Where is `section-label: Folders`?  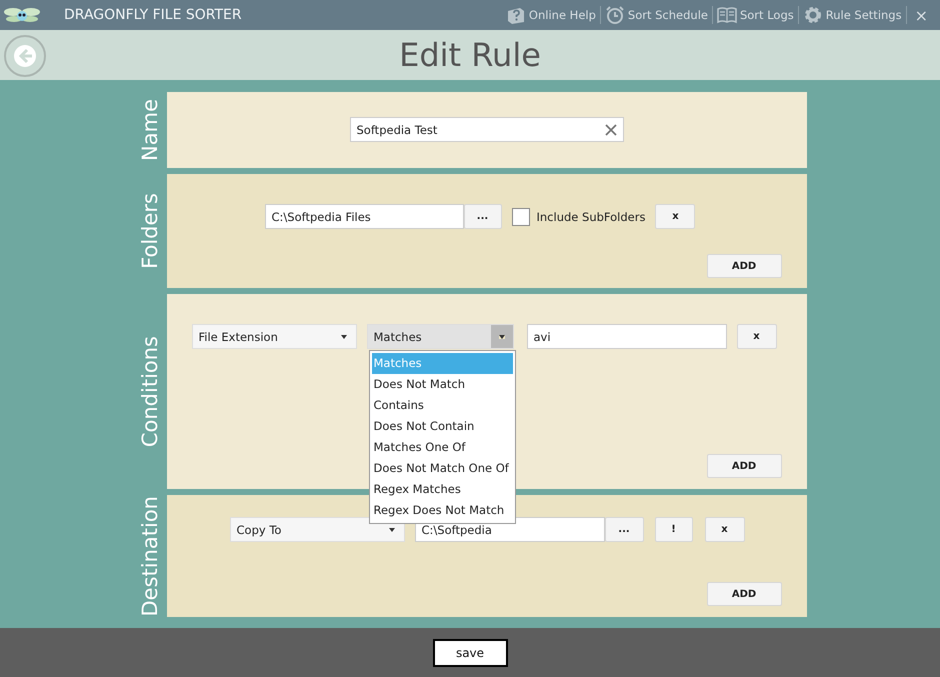 section-label: Folders is located at coordinates (150, 231).